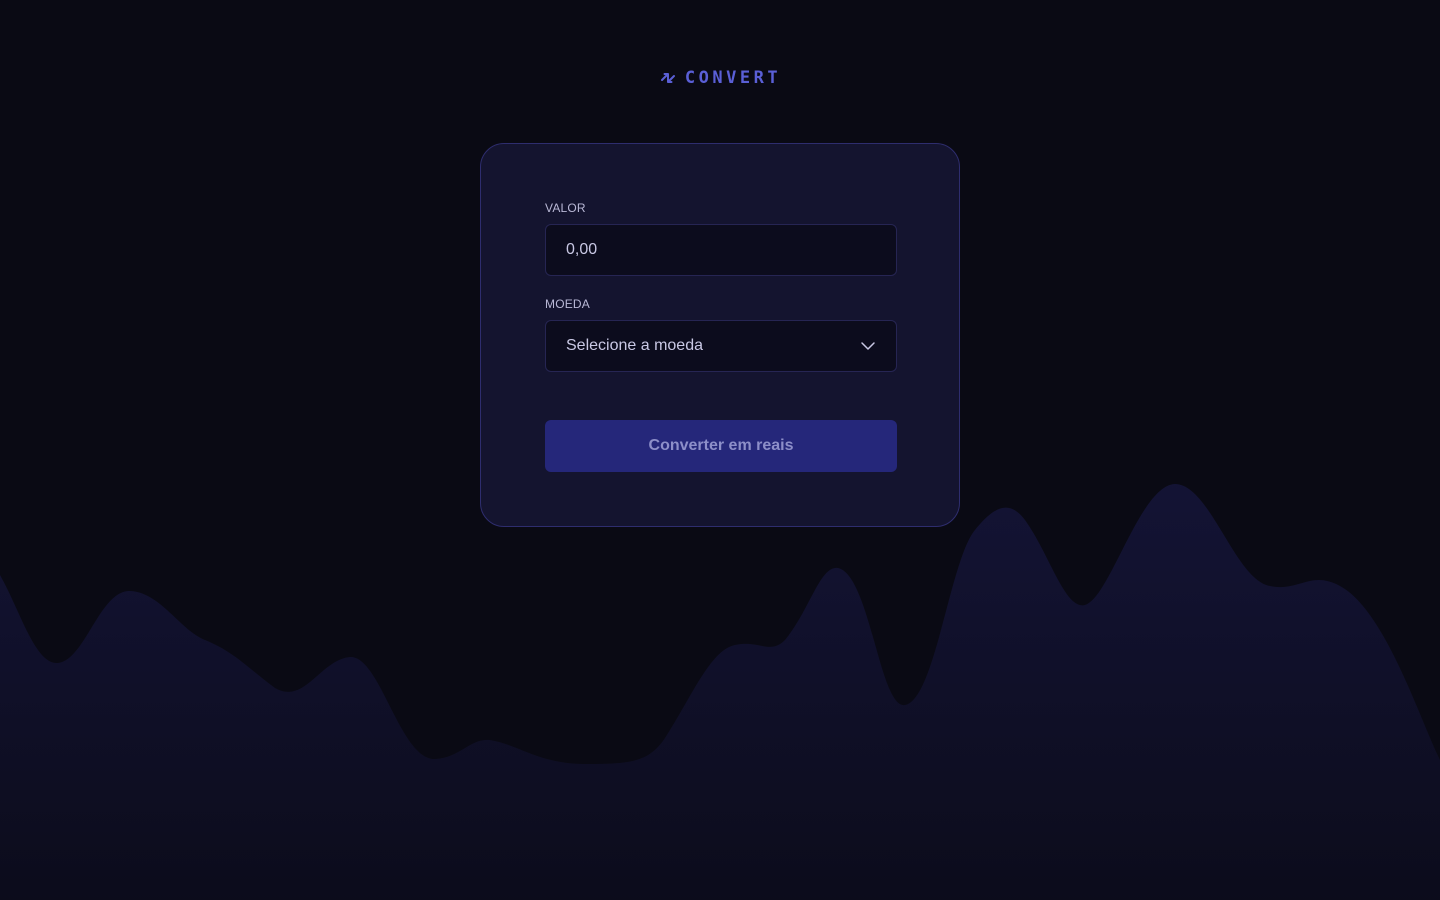 This screenshot has height=900, width=1440. I want to click on currency-selected-value: Selecione a moeda, so click(634, 345).